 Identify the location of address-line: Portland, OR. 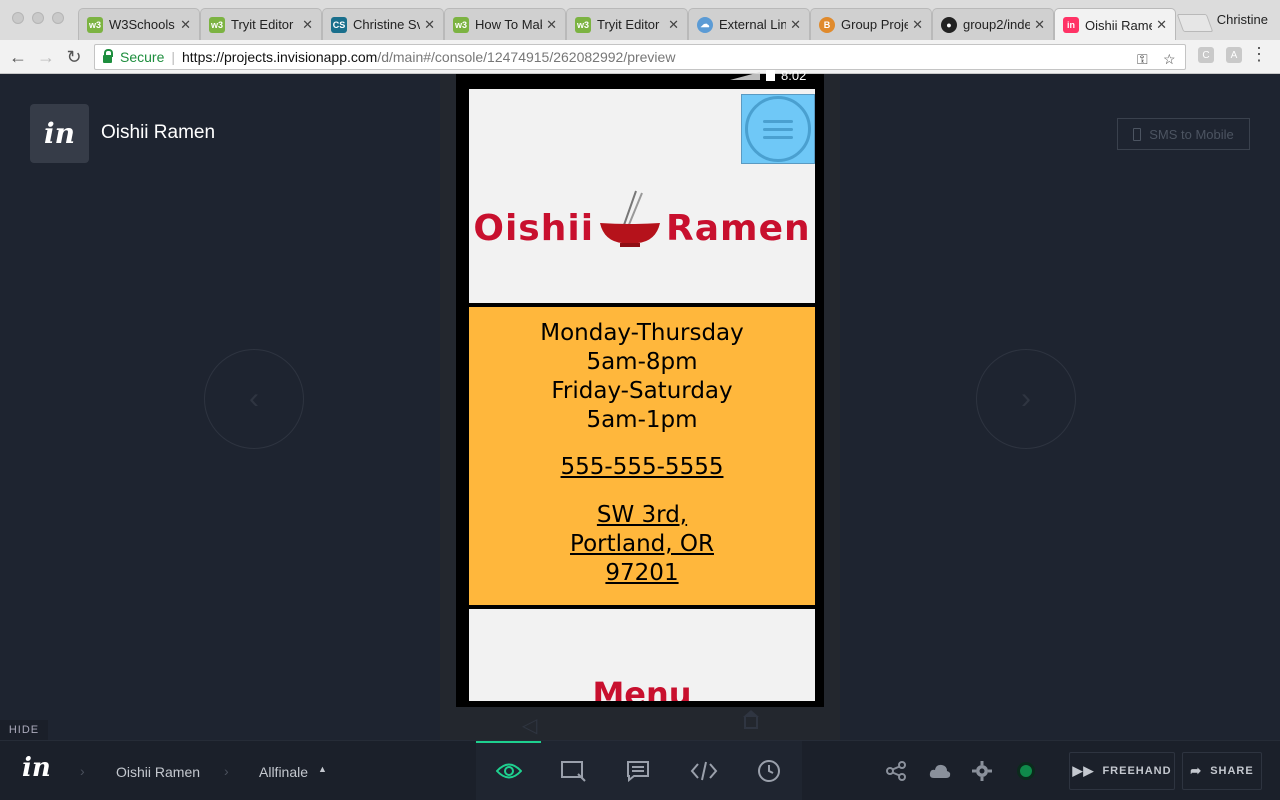
(642, 544).